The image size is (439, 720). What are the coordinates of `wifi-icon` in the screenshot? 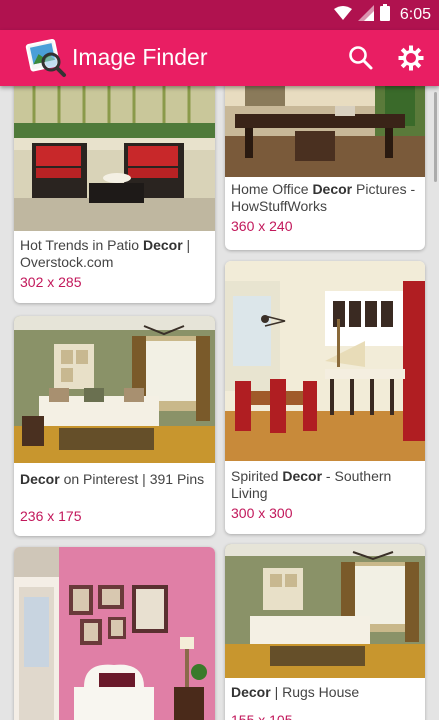 It's located at (342, 15).